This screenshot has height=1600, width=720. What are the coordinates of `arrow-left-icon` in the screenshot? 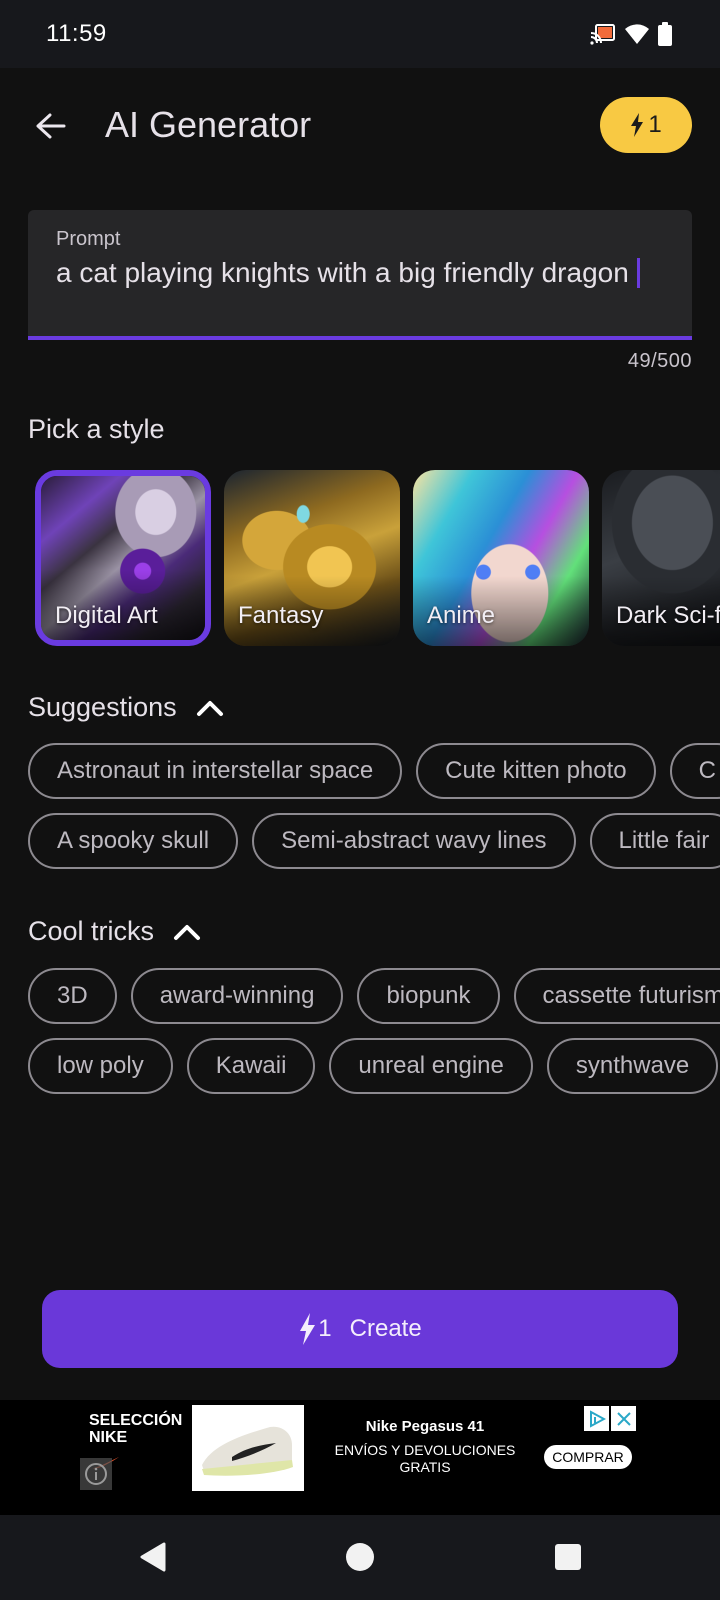 It's located at (51, 126).